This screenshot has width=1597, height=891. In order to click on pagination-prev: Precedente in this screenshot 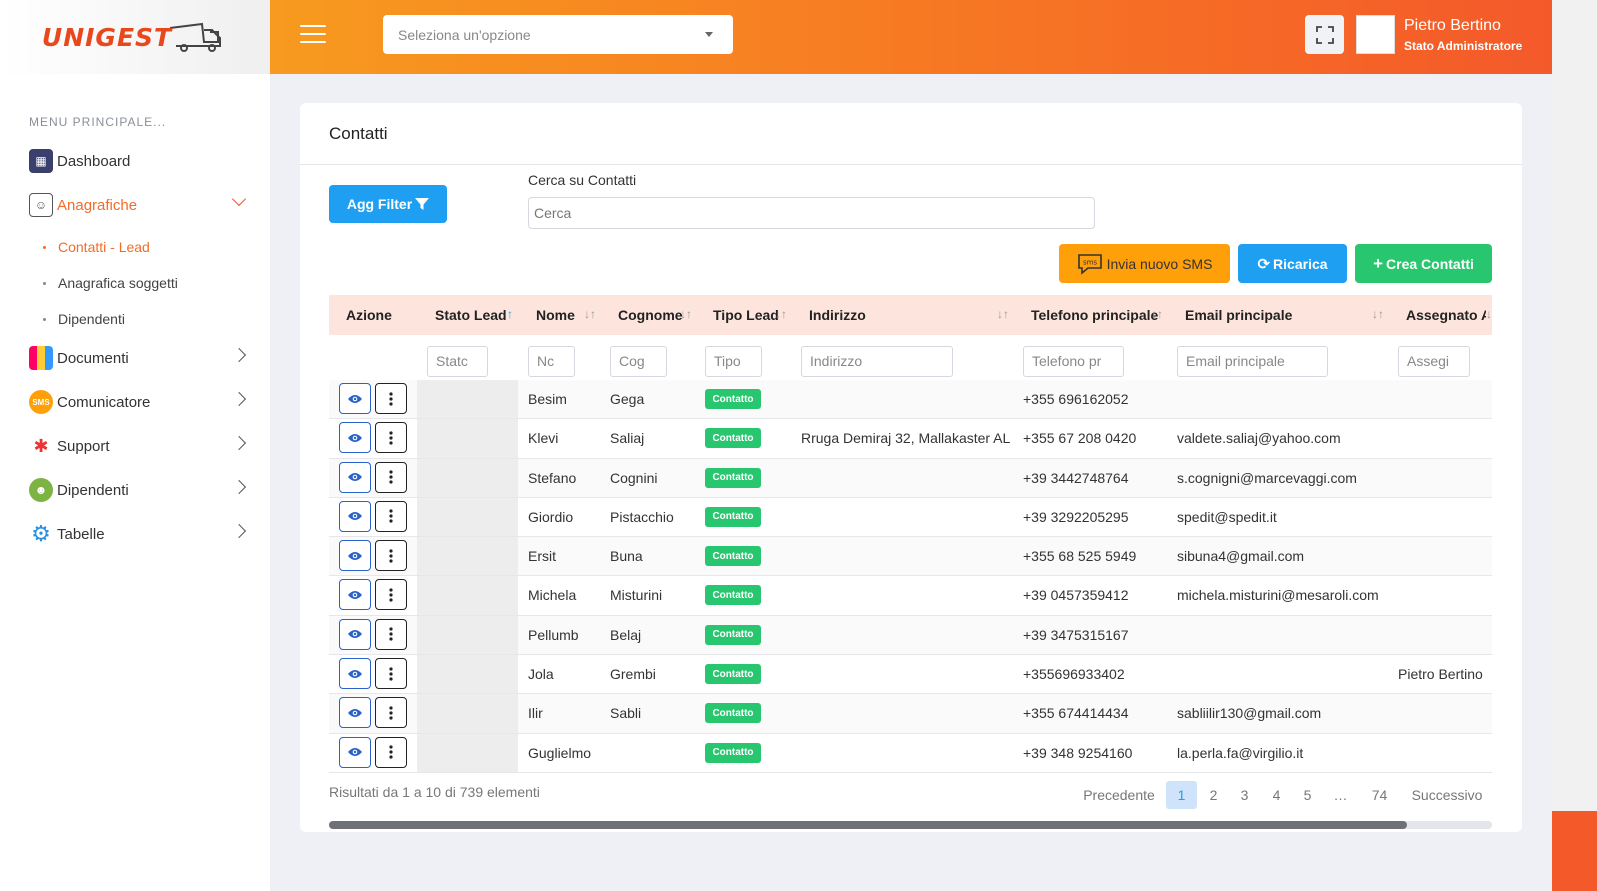, I will do `click(1119, 795)`.